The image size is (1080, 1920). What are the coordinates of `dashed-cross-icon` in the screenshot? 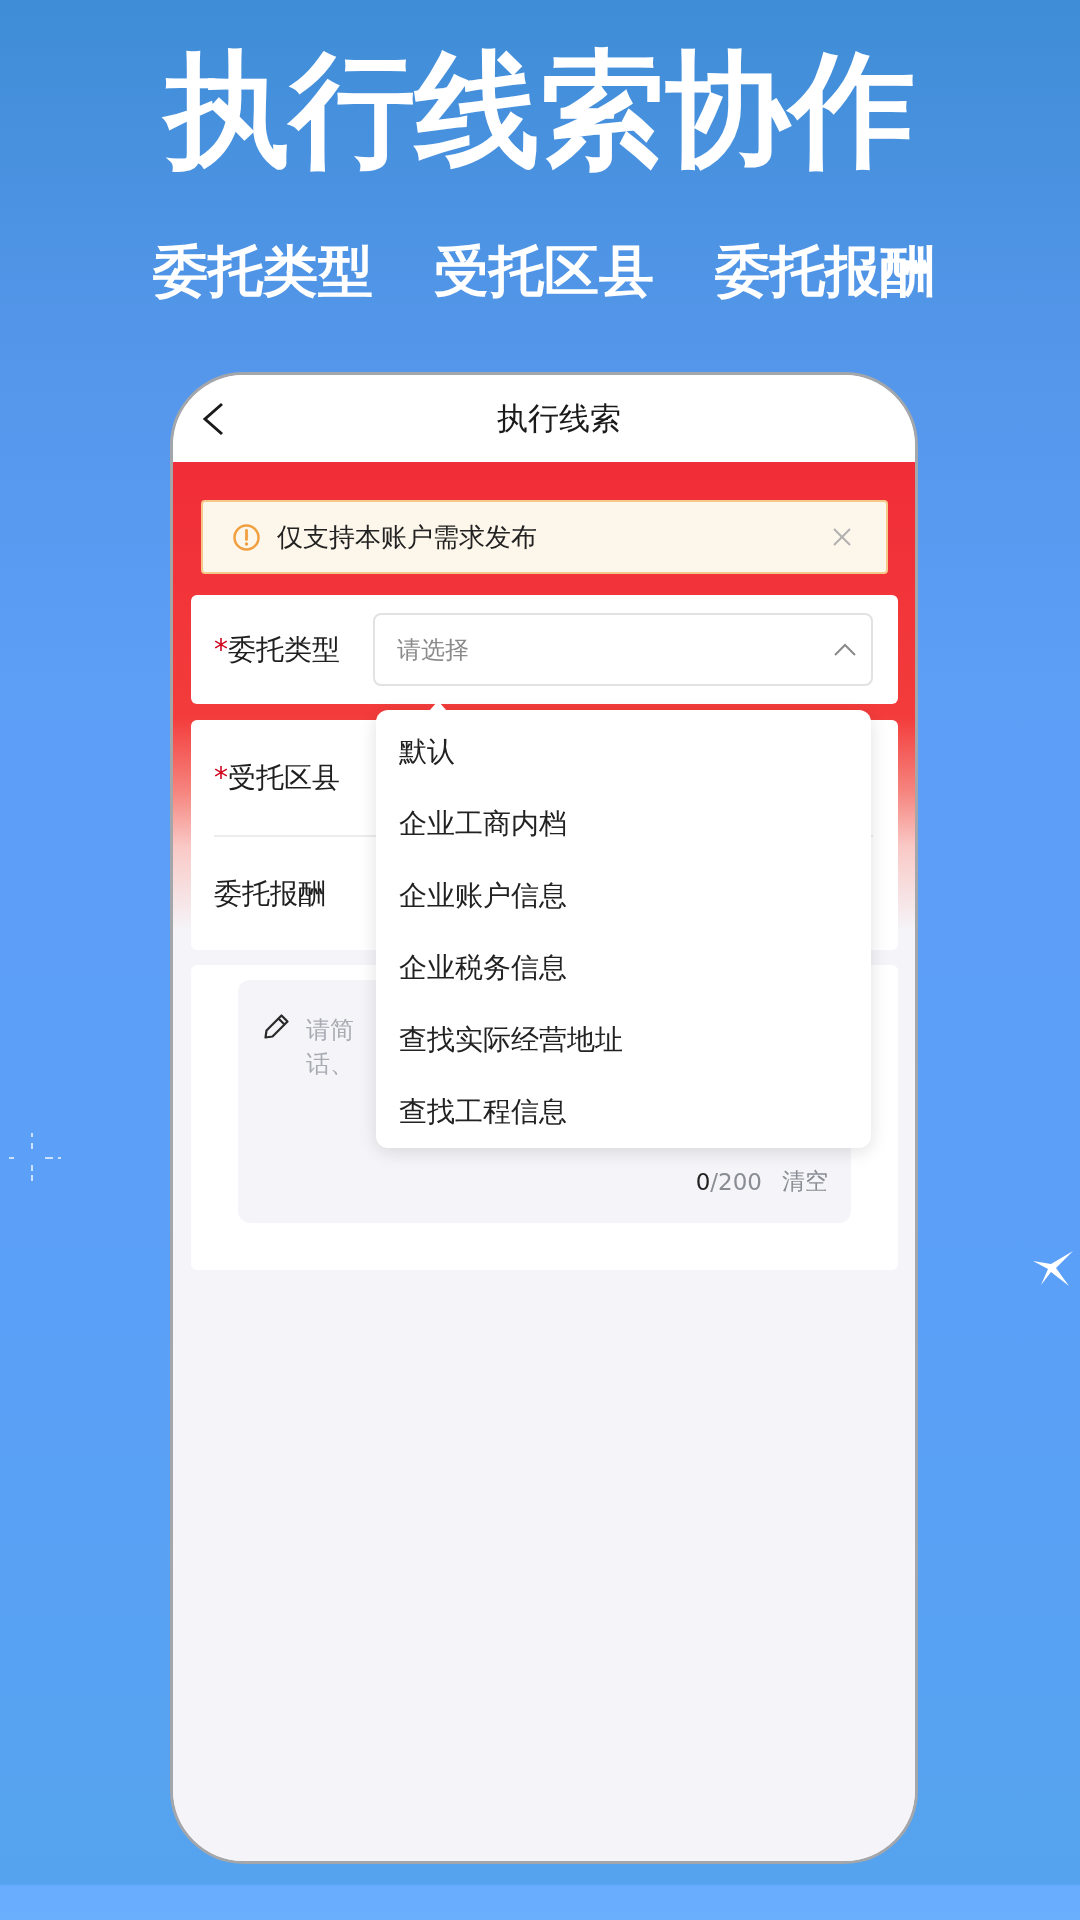 It's located at (35, 1157).